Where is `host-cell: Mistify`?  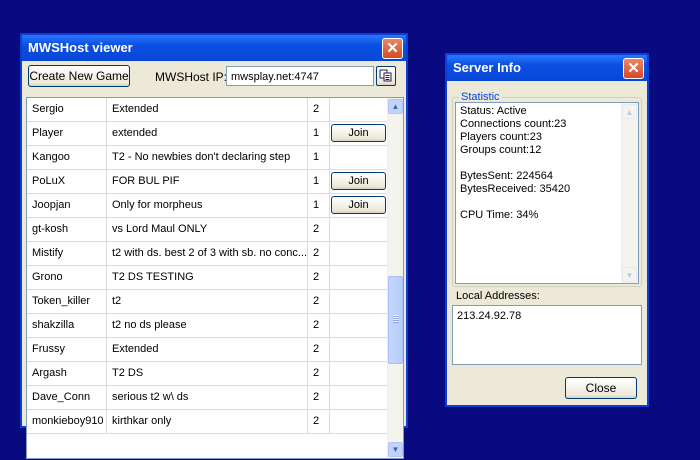
host-cell: Mistify is located at coordinates (67, 253).